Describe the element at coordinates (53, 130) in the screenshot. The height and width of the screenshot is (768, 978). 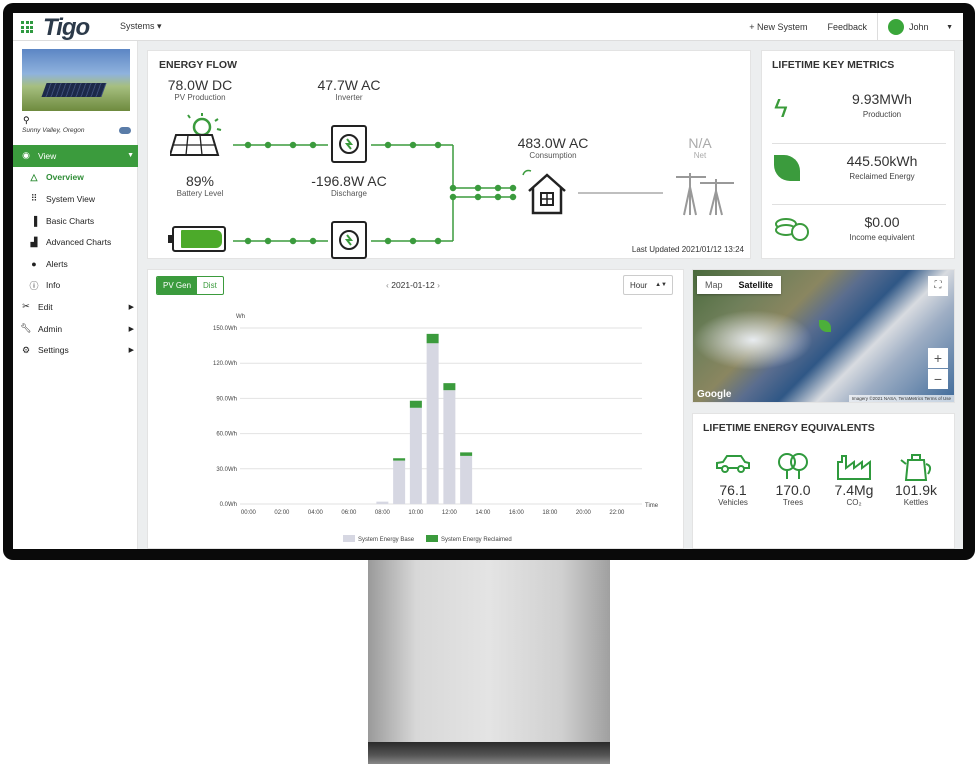
I see `site-location: Sunny Valley, Oregon` at that location.